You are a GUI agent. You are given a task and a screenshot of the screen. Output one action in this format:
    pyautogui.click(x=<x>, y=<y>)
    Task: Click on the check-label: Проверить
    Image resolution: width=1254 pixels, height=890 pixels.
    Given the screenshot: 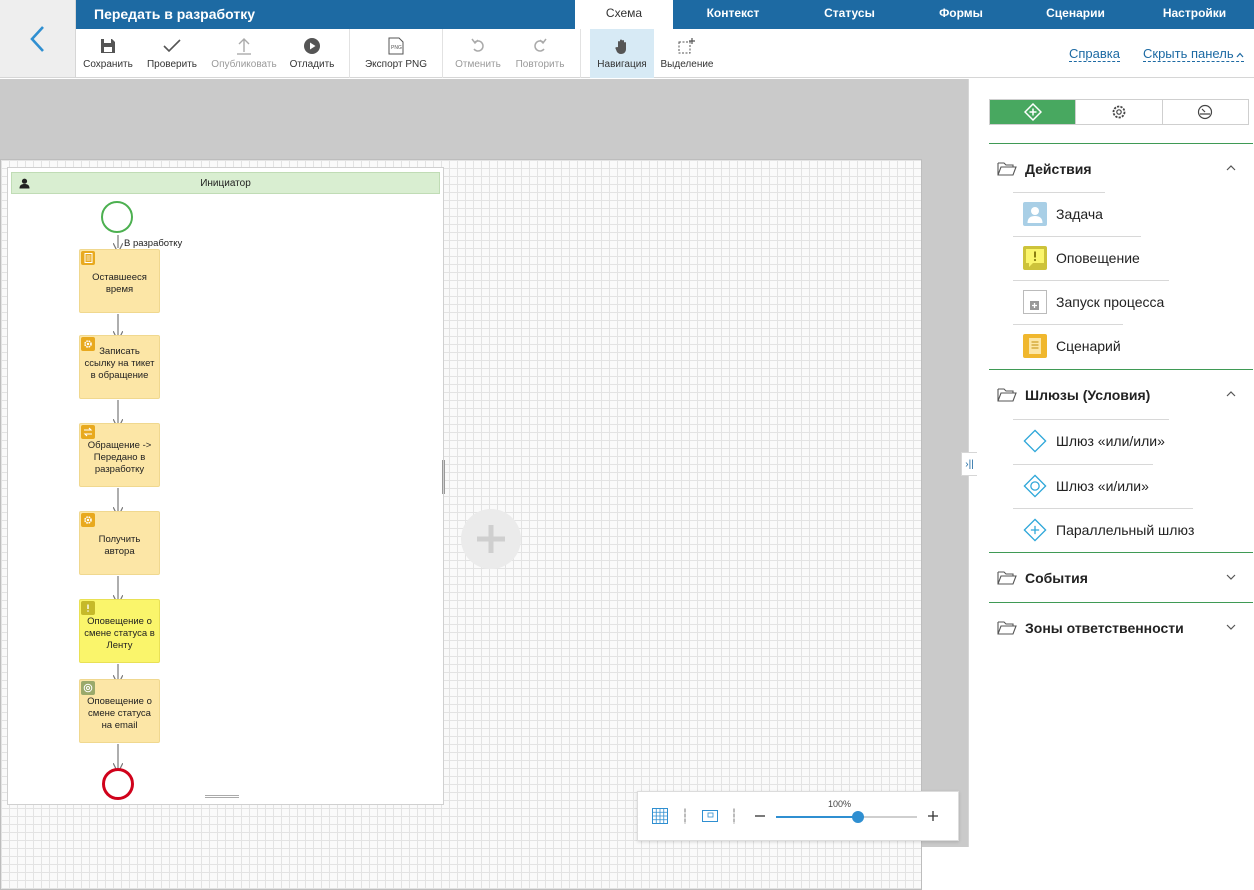 What is the action you would take?
    pyautogui.click(x=171, y=64)
    